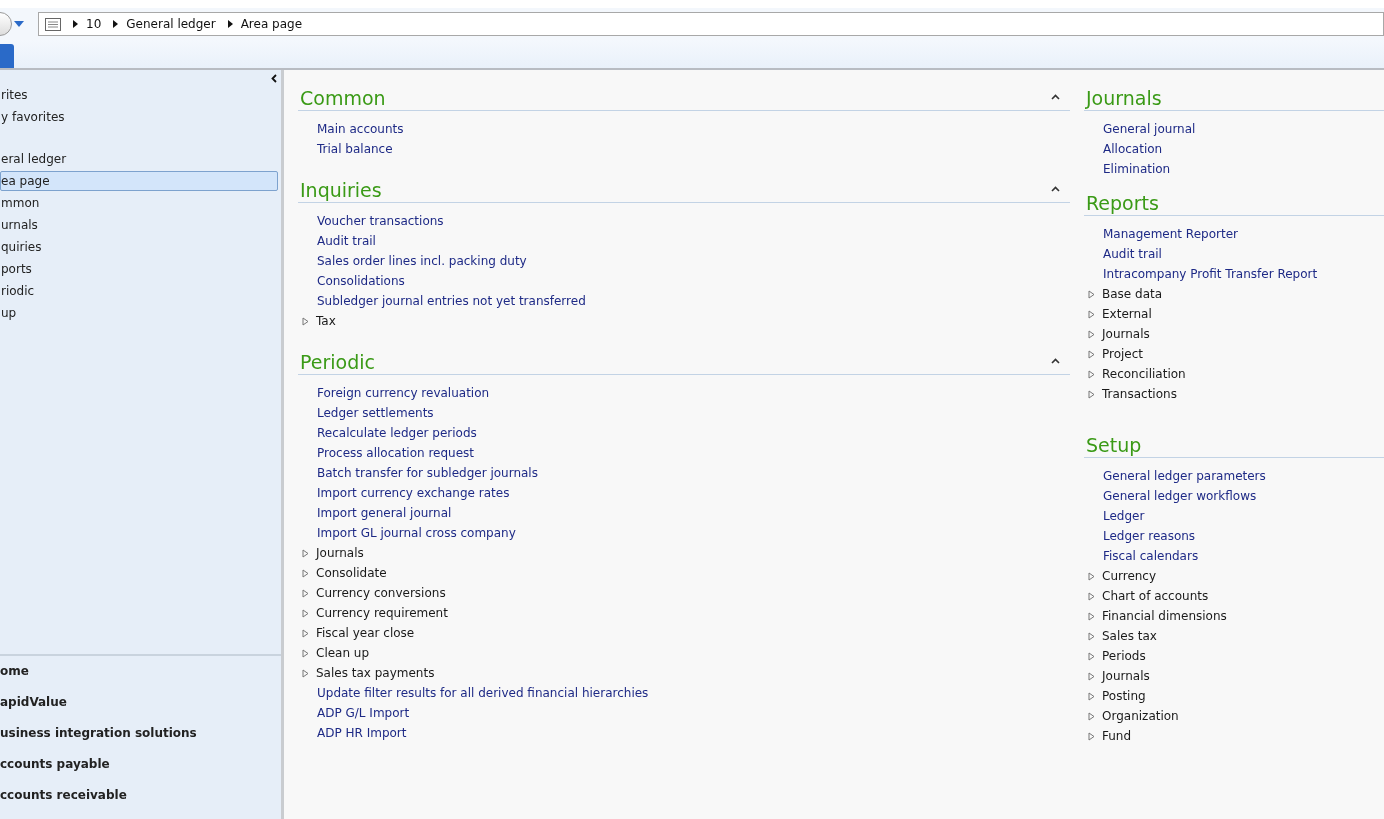  I want to click on dropdown-icon, so click(19, 24).